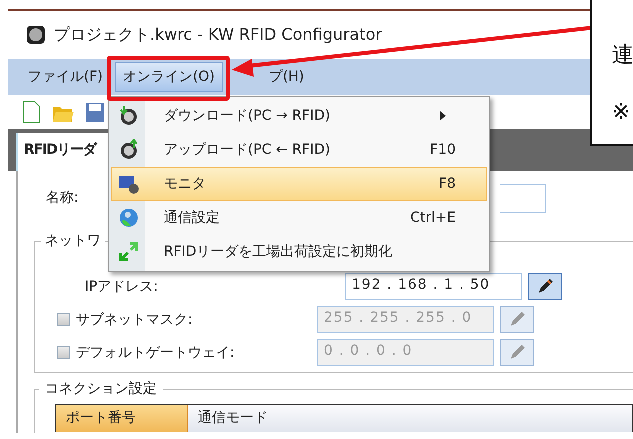 The height and width of the screenshot is (439, 633). Describe the element at coordinates (134, 319) in the screenshot. I see `field-label: サブネットマスク:` at that location.